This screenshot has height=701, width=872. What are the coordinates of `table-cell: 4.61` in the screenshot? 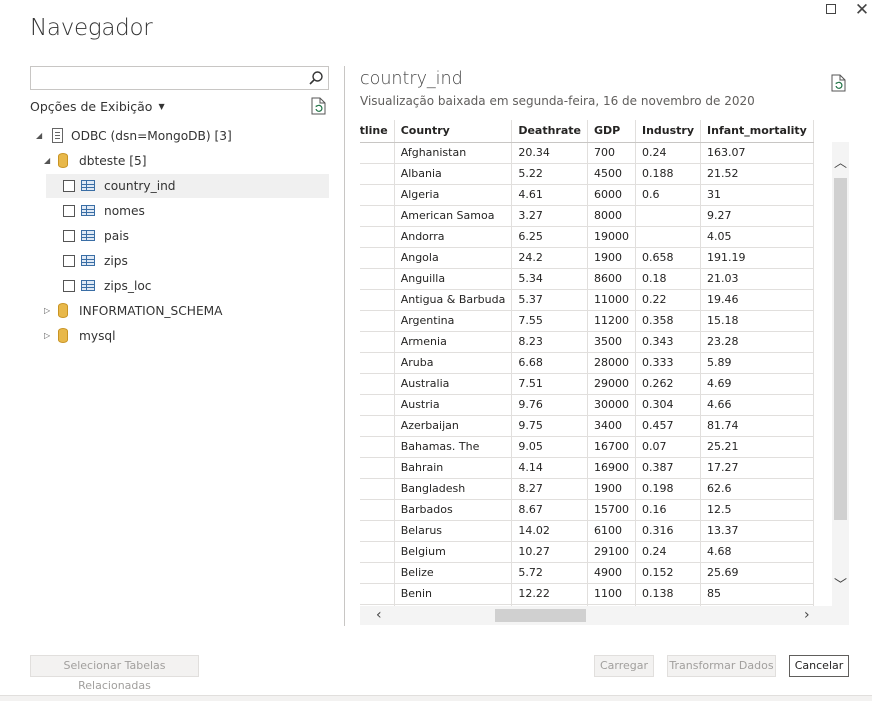 It's located at (549, 195).